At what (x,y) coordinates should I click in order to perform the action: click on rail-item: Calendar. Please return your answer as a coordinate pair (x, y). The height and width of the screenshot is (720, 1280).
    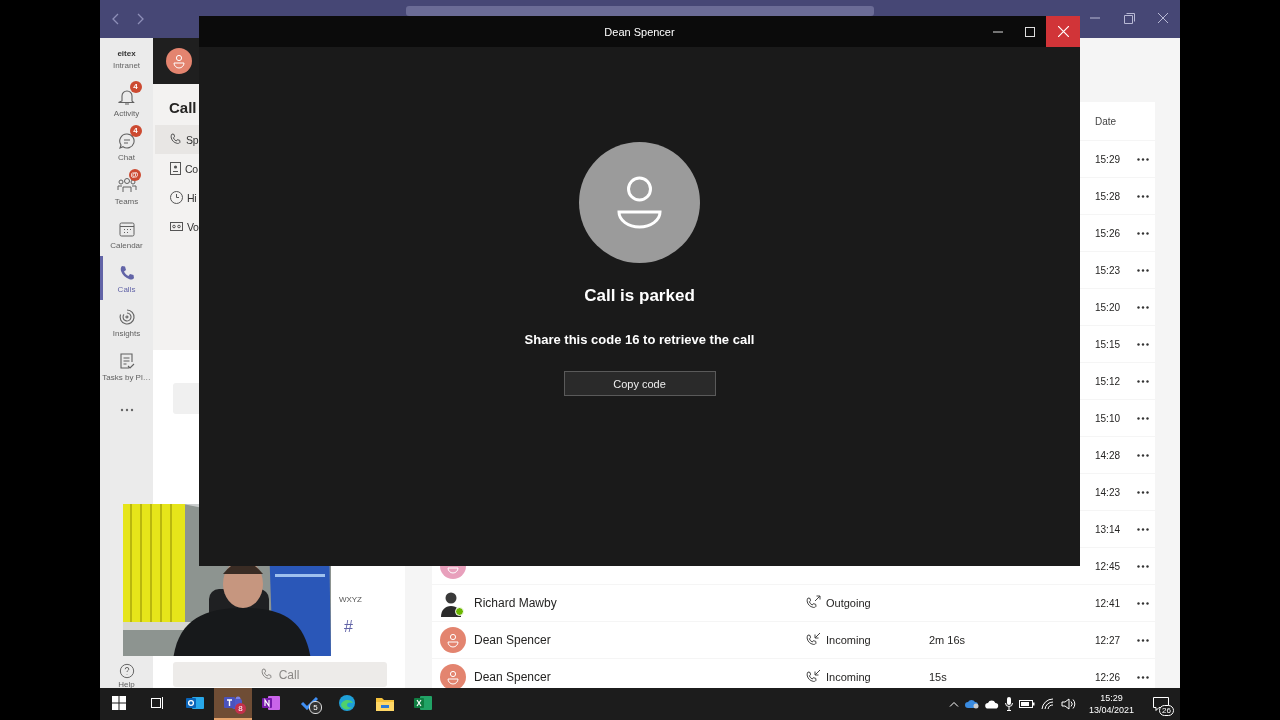
    Looking at the image, I should click on (125, 234).